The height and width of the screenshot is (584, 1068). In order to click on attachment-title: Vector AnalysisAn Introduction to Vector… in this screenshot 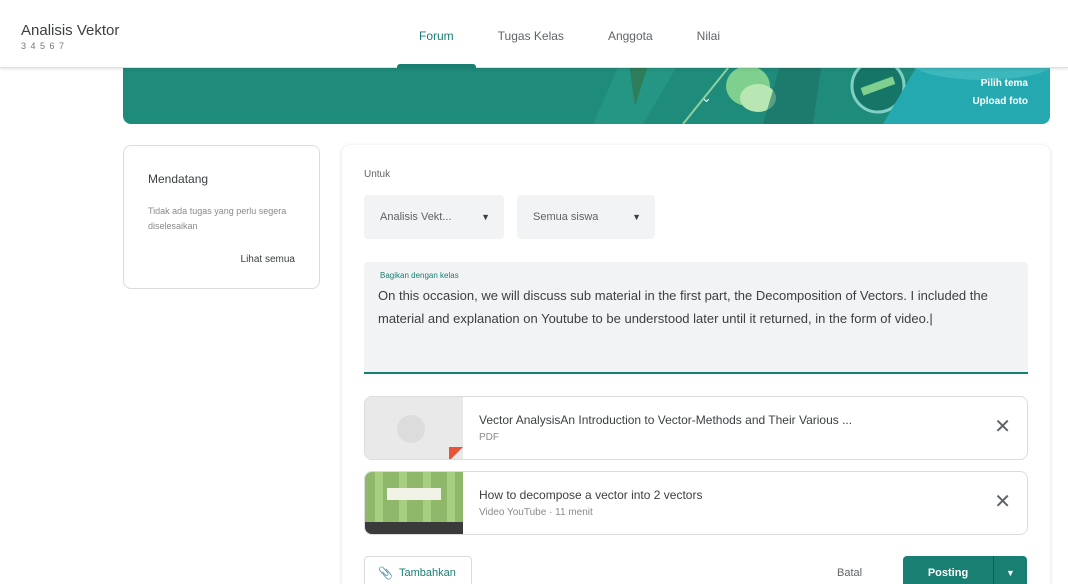, I will do `click(723, 420)`.